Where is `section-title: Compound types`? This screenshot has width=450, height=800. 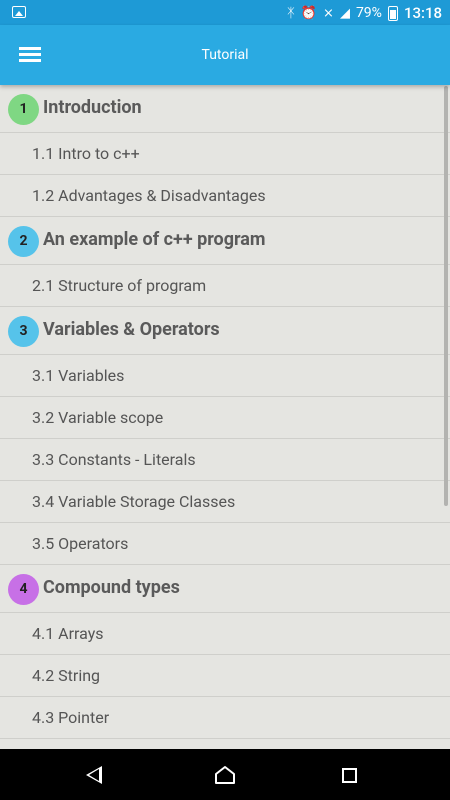 section-title: Compound types is located at coordinates (111, 587).